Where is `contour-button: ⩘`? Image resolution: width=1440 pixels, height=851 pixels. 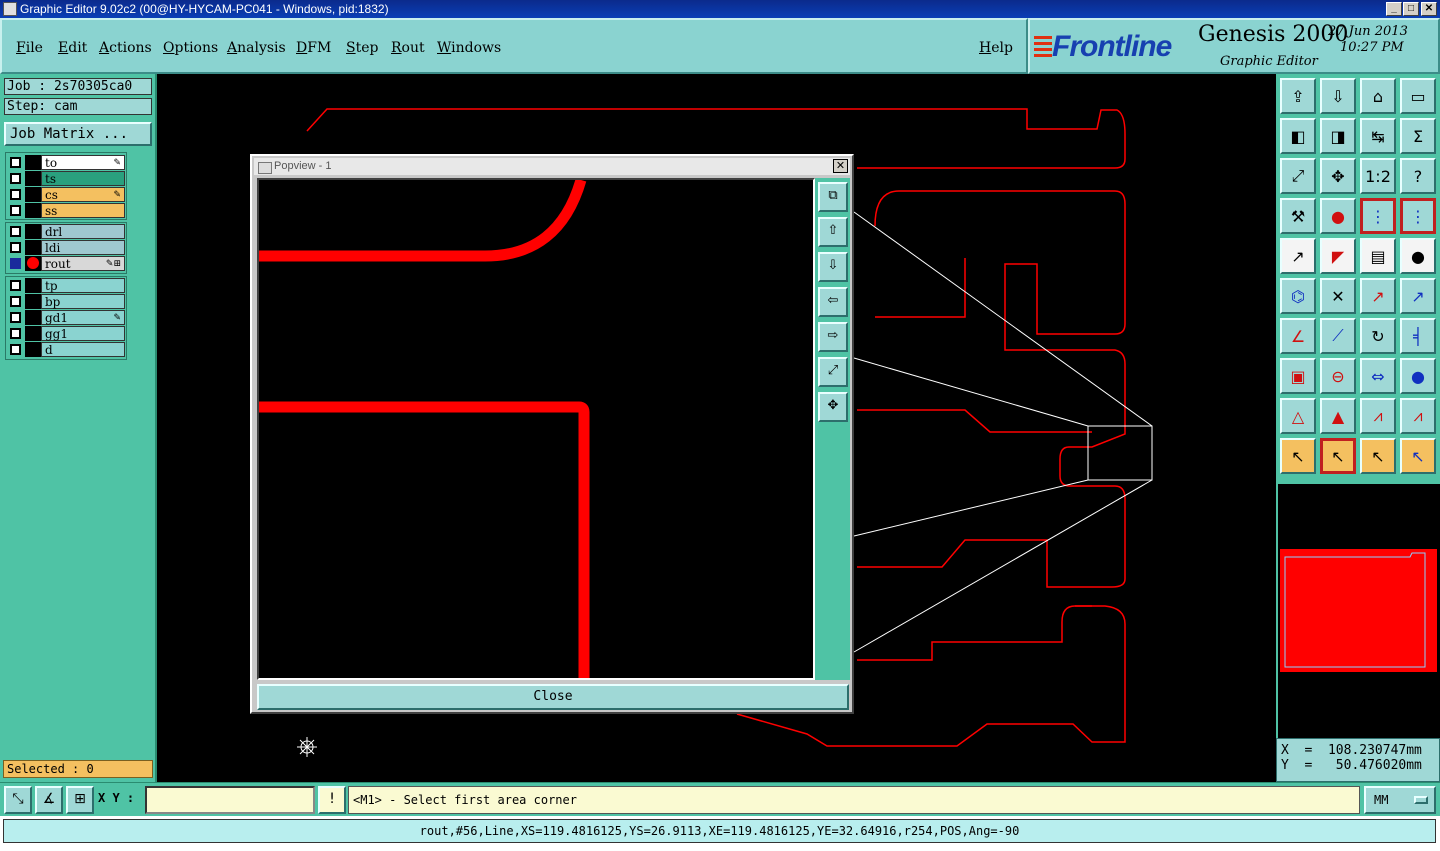
contour-button: ⩘ is located at coordinates (1378, 416).